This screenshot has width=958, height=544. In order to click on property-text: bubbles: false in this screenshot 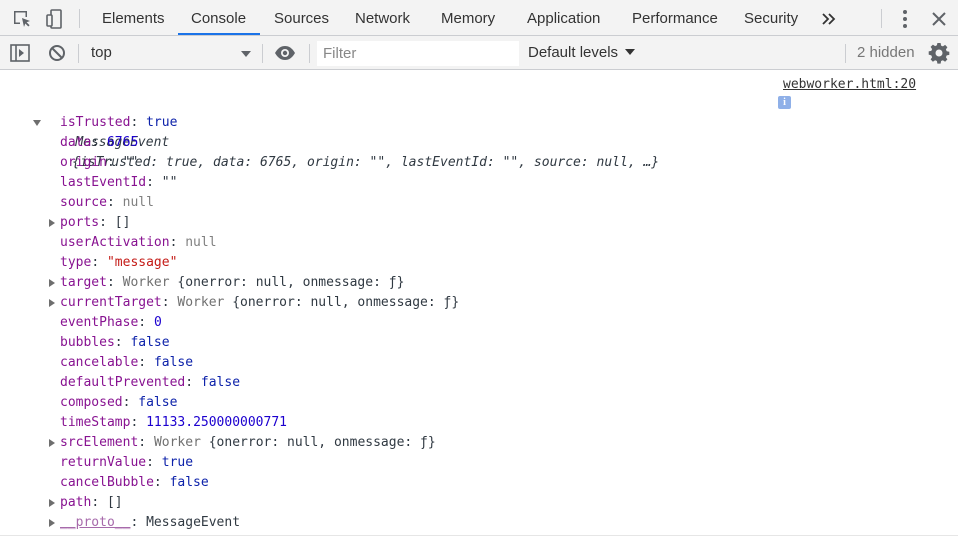, I will do `click(115, 342)`.